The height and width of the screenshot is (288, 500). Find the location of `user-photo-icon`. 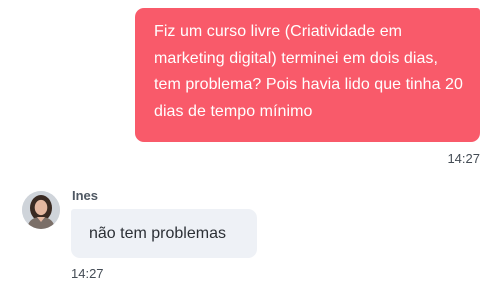

user-photo-icon is located at coordinates (41, 210).